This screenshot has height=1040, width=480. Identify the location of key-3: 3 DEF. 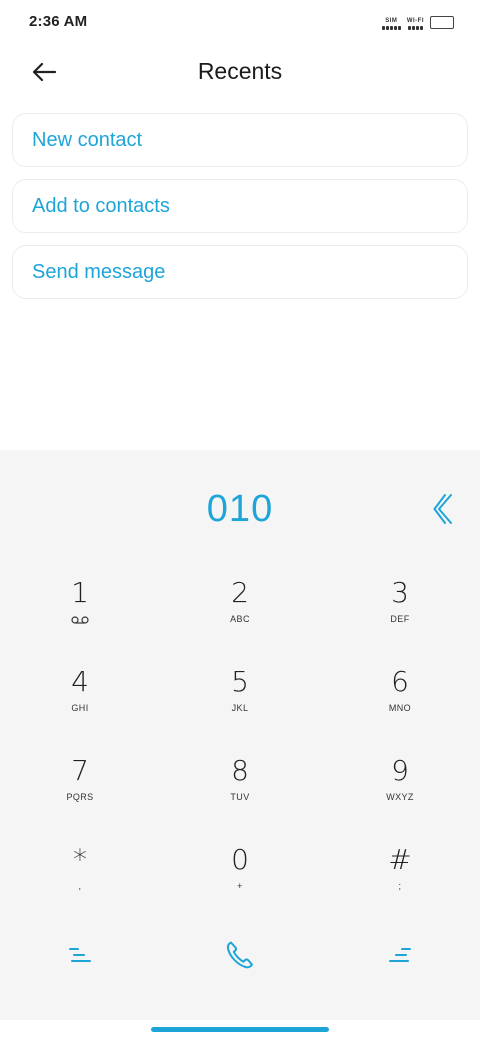
(400, 615).